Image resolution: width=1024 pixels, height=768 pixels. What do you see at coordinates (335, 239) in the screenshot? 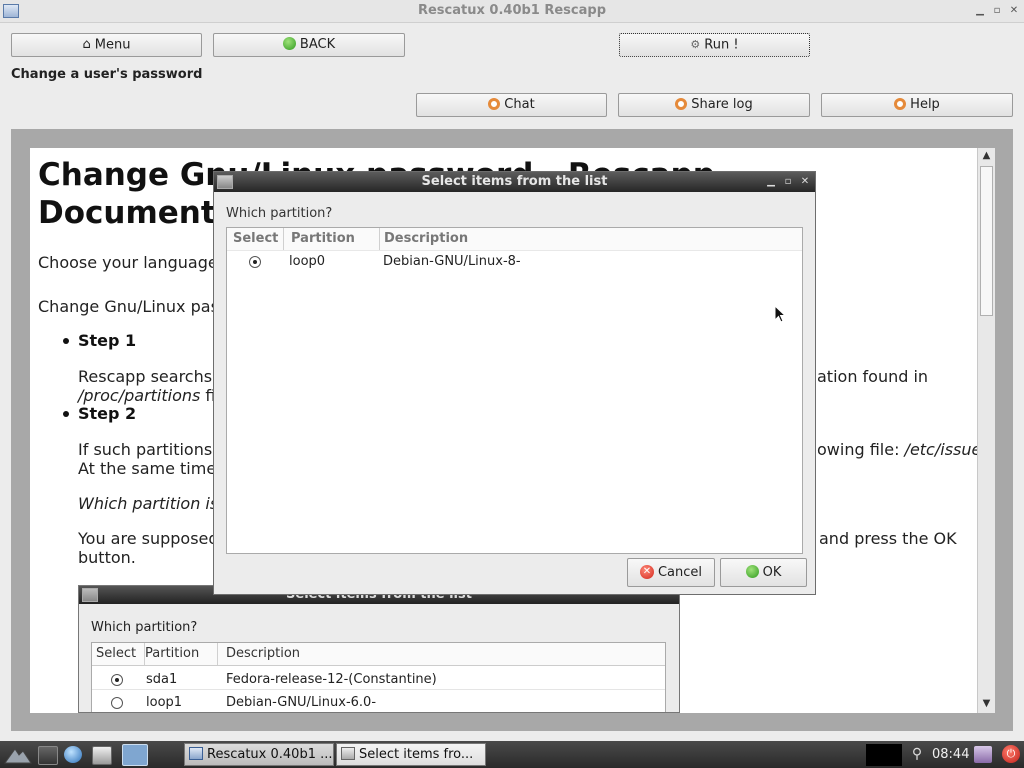
I see `col-partition: Partition` at bounding box center [335, 239].